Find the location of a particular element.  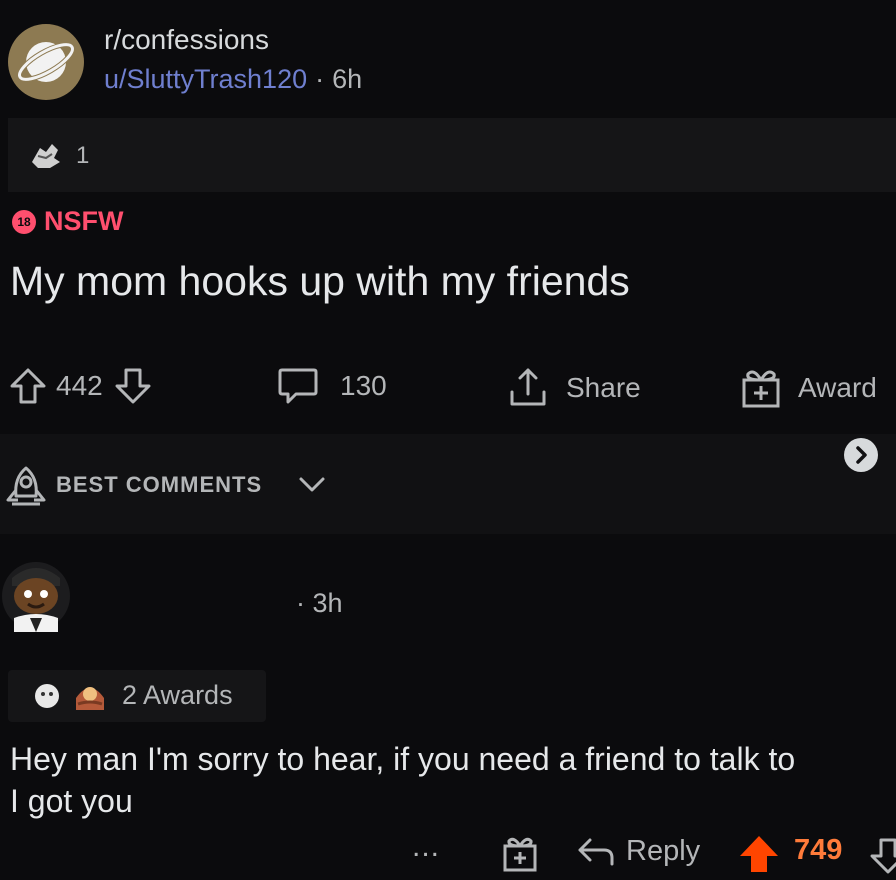

author-link: u/SluttyTrash120 is located at coordinates (205, 79).